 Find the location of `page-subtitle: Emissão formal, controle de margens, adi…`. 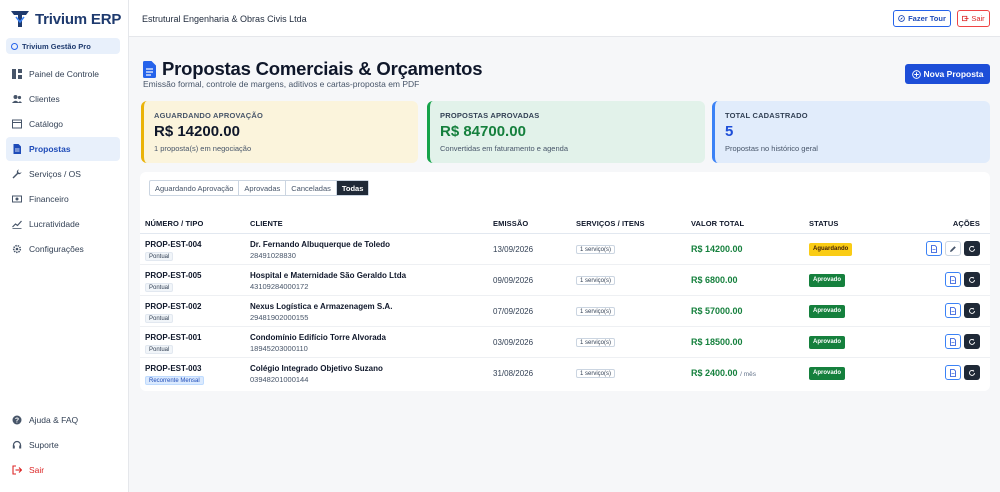

page-subtitle: Emissão formal, controle de margens, adi… is located at coordinates (281, 84).